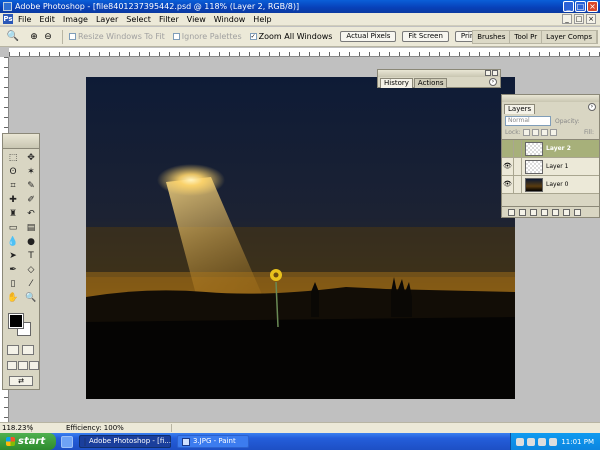  What do you see at coordinates (550, 185) in the screenshot?
I see `layer-row-layer-0: 👁 Layer 0` at bounding box center [550, 185].